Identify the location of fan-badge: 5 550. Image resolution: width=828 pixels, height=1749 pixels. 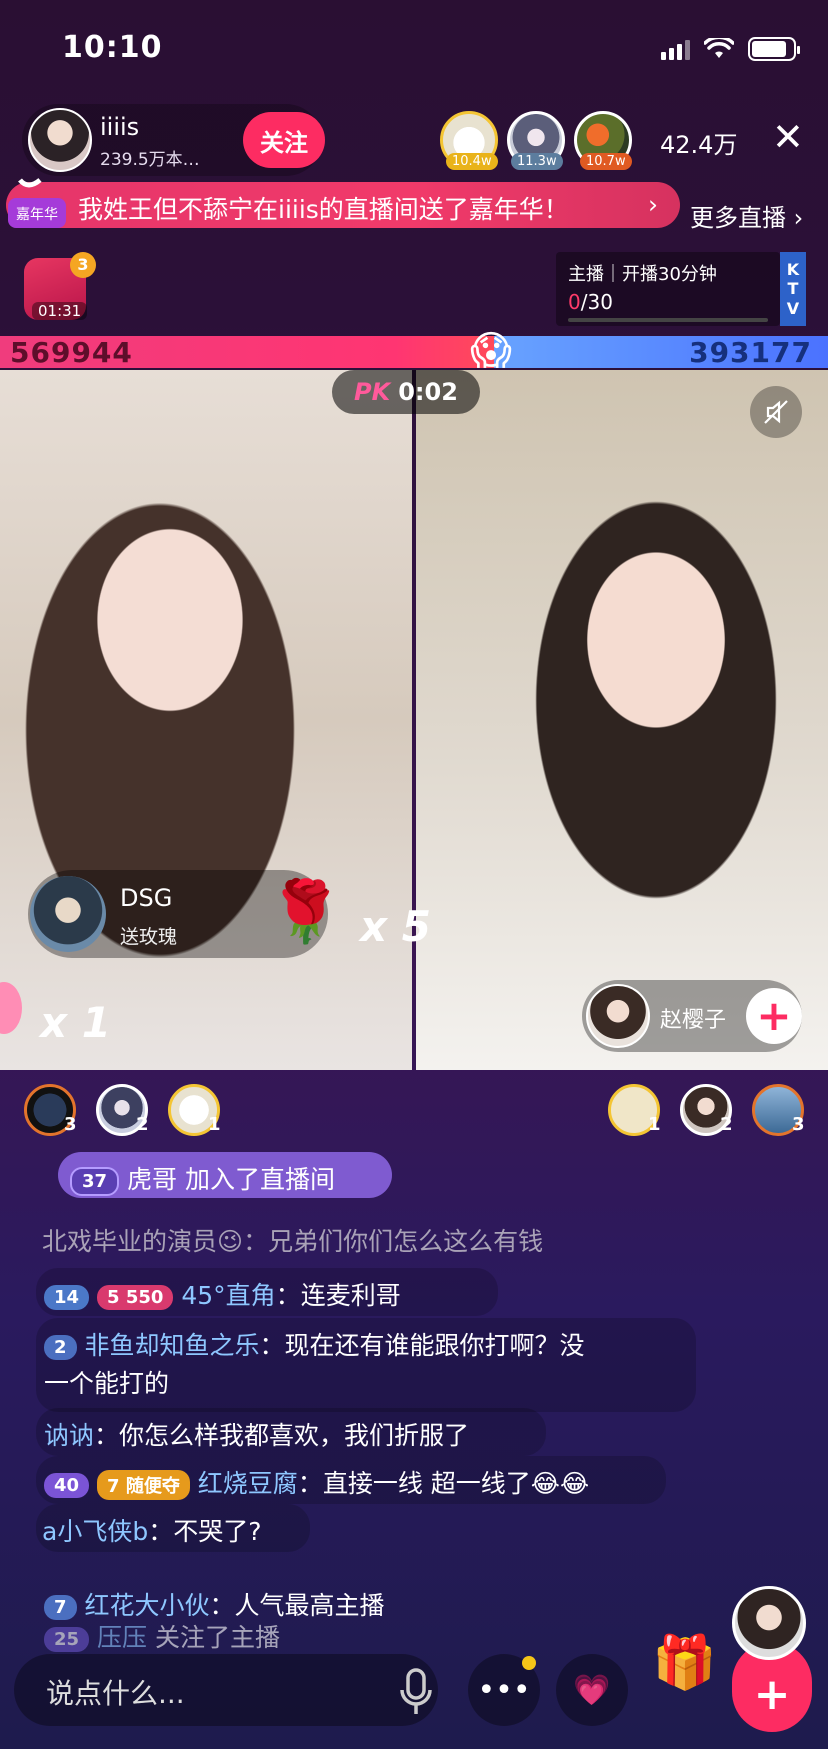
(135, 1297).